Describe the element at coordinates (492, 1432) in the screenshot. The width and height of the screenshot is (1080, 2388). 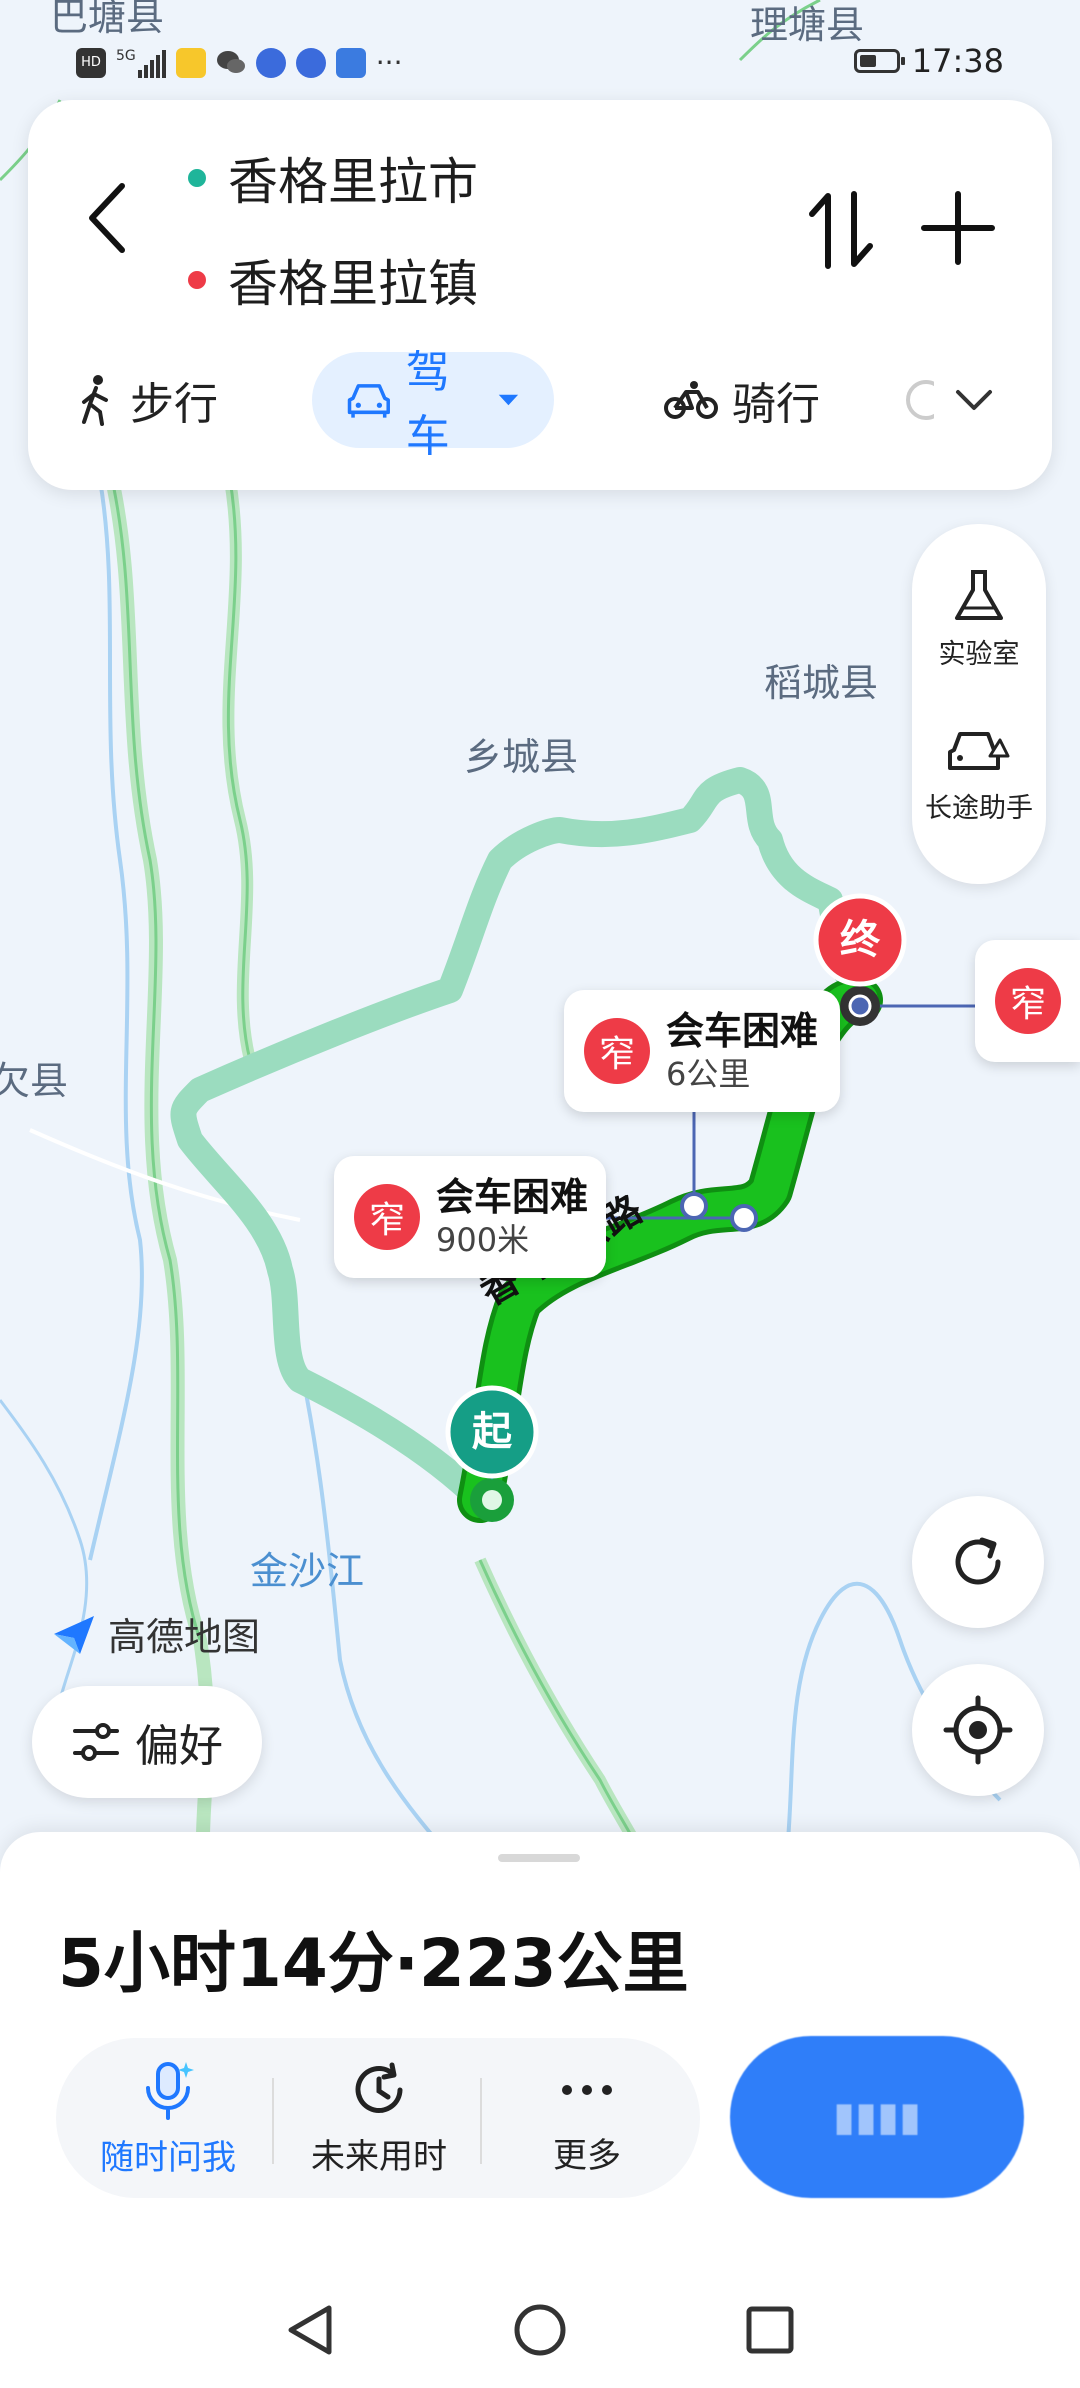
I see `start-marker: 起` at that location.